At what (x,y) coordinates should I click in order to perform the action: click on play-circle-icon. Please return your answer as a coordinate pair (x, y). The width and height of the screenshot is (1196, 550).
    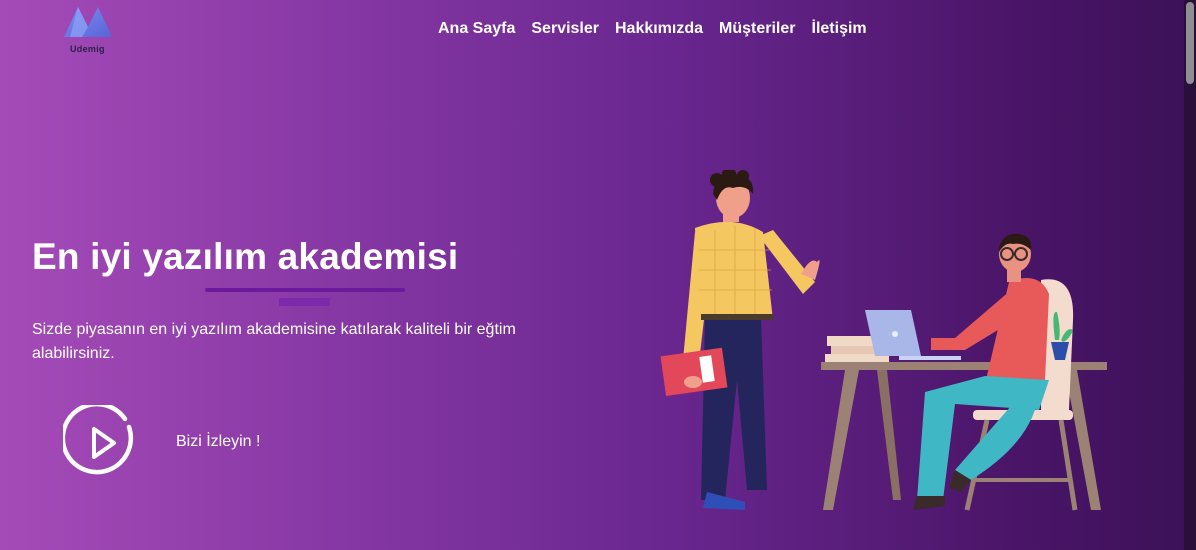
    Looking at the image, I should click on (97, 438).